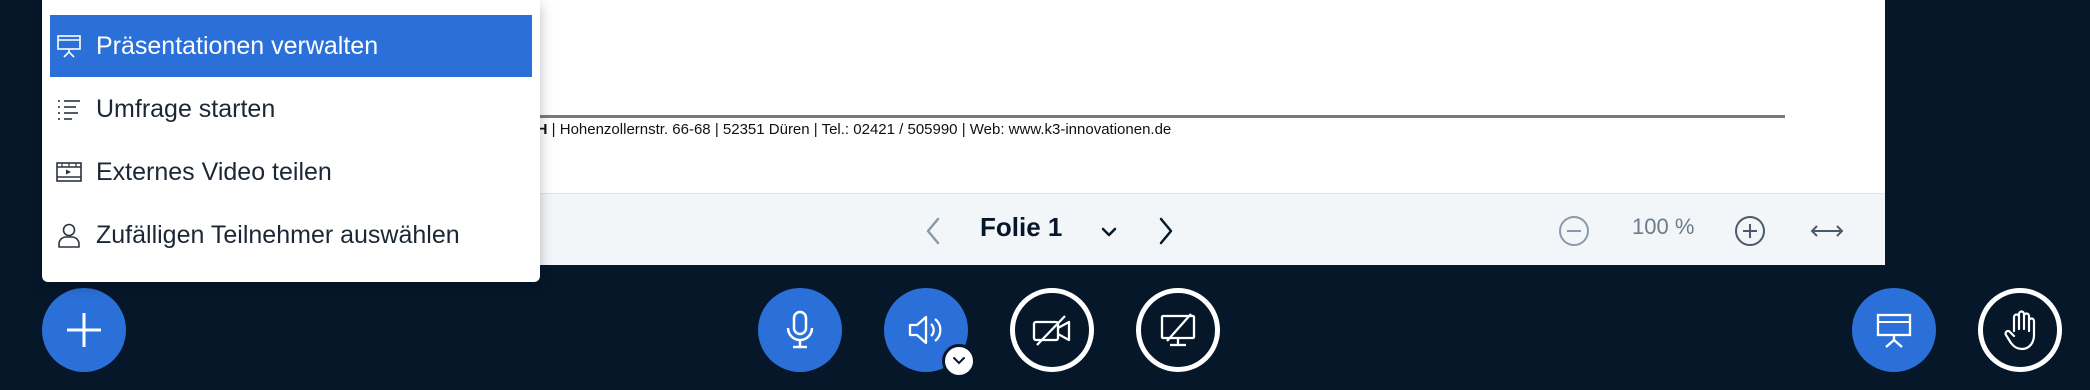 This screenshot has height=390, width=2090. I want to click on menu-item-share-external-video: Externes Video teilen, so click(291, 172).